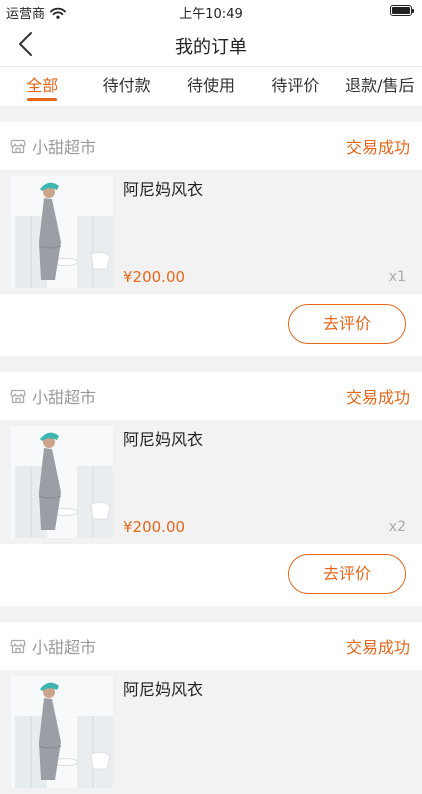  I want to click on back-button, so click(27, 44).